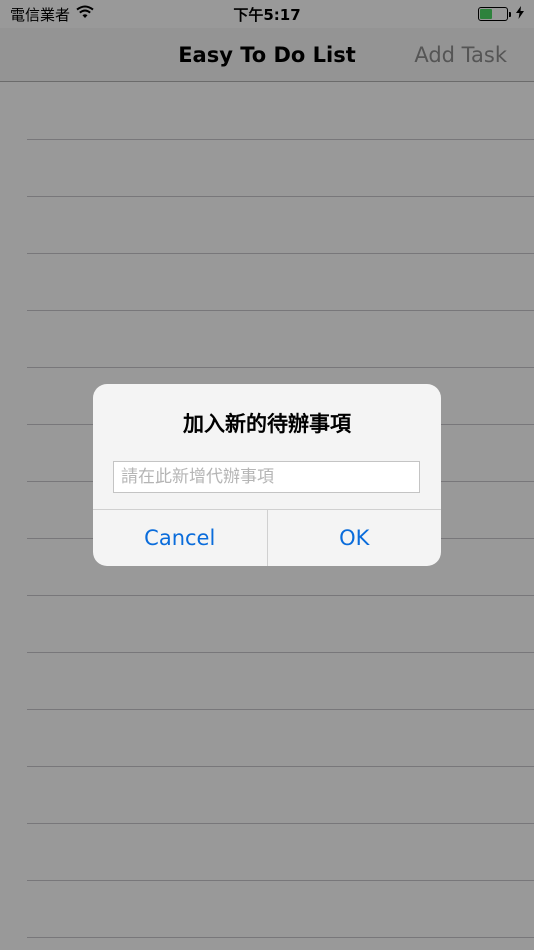 Image resolution: width=534 pixels, height=950 pixels. I want to click on task-input, so click(266, 477).